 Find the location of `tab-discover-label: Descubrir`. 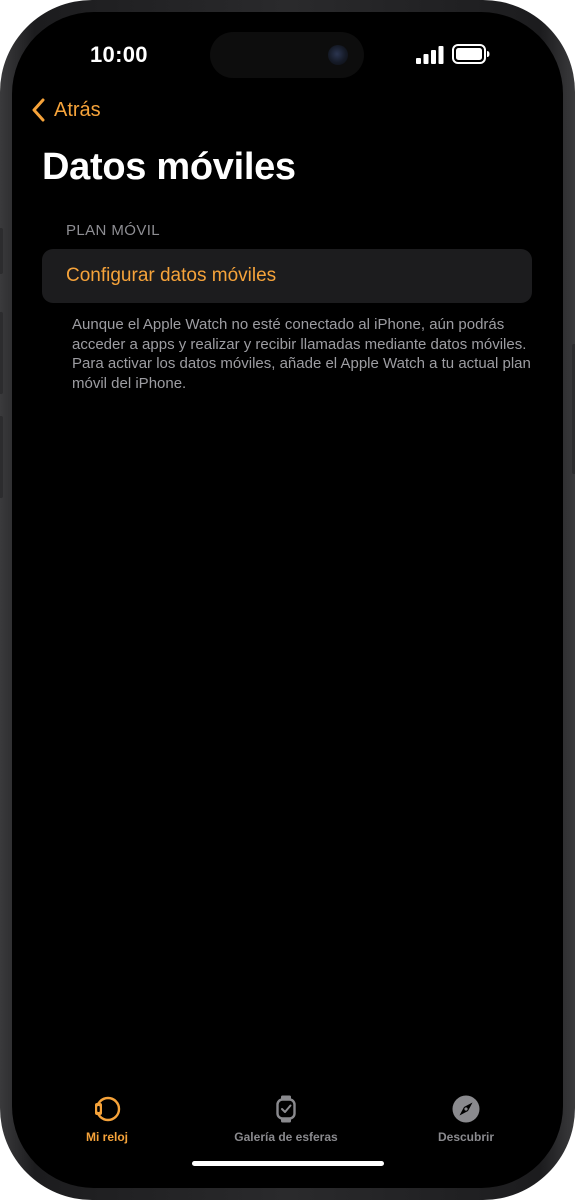

tab-discover-label: Descubrir is located at coordinates (466, 1137).